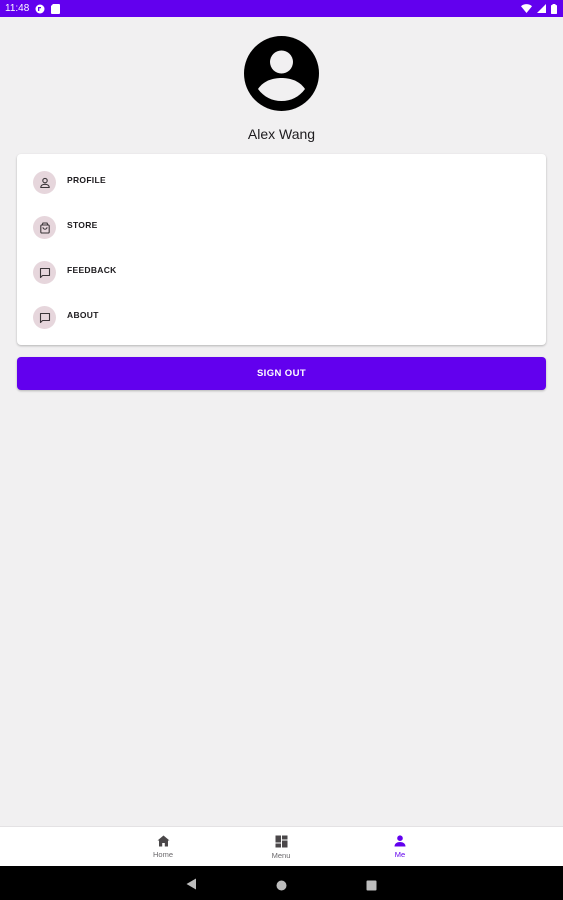  Describe the element at coordinates (281, 8) in the screenshot. I see `status-bar: 11:48` at that location.